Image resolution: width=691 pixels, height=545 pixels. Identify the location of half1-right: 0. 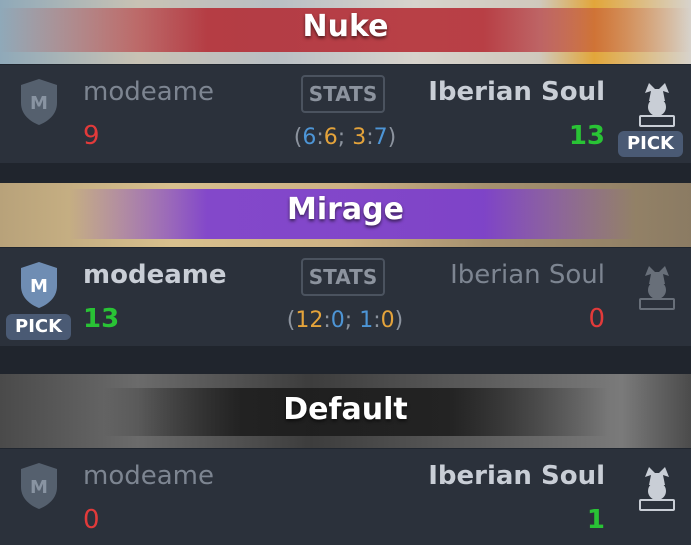
(337, 320).